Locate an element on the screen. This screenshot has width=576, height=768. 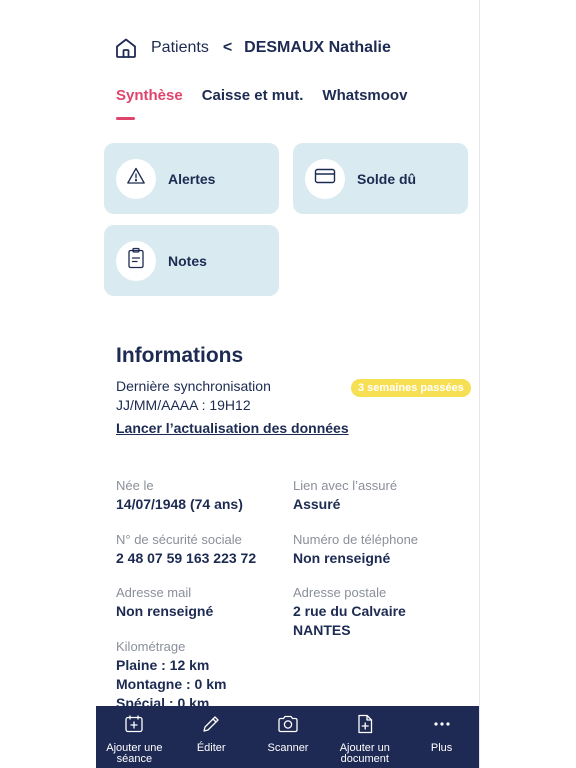
warning-icon is located at coordinates (136, 178).